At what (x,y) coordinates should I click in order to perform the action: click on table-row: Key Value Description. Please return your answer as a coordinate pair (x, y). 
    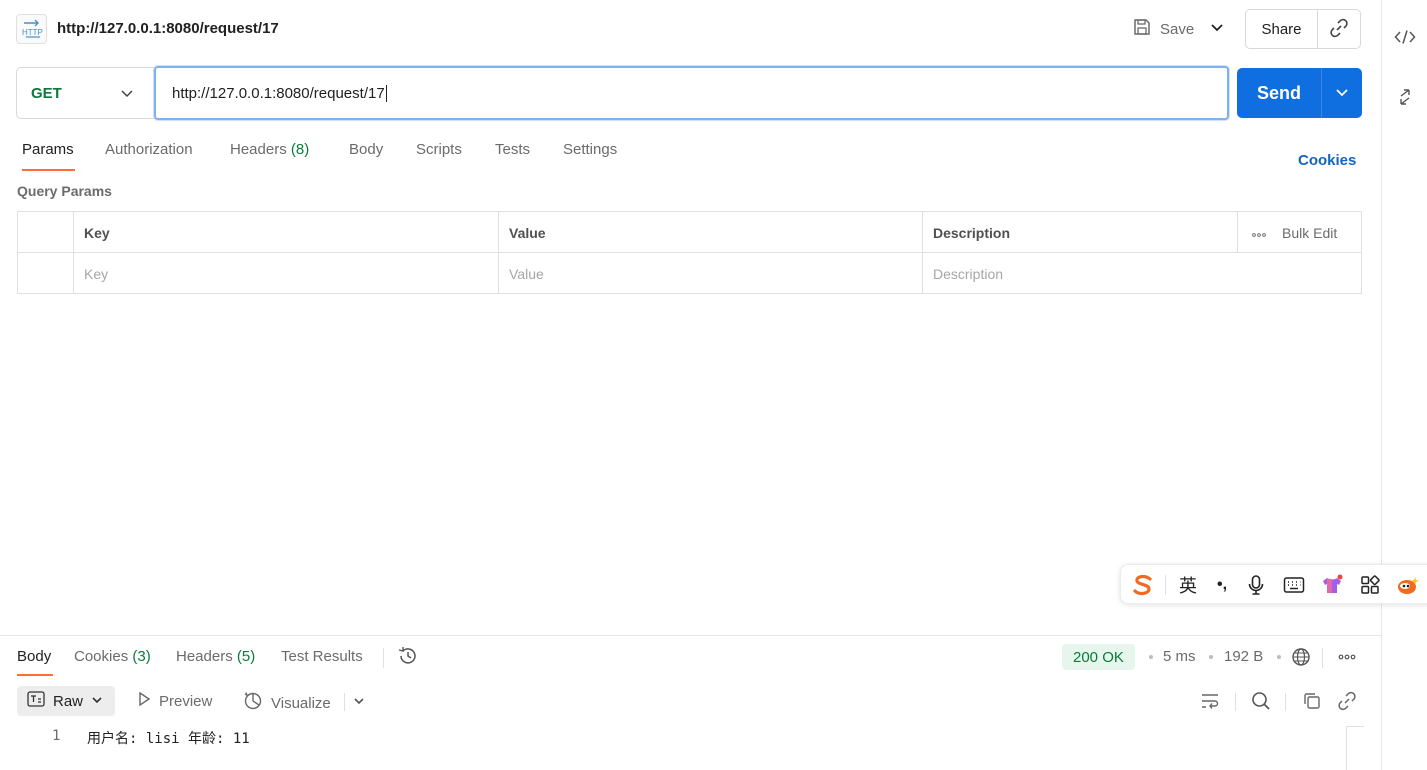
    Looking at the image, I should click on (689, 273).